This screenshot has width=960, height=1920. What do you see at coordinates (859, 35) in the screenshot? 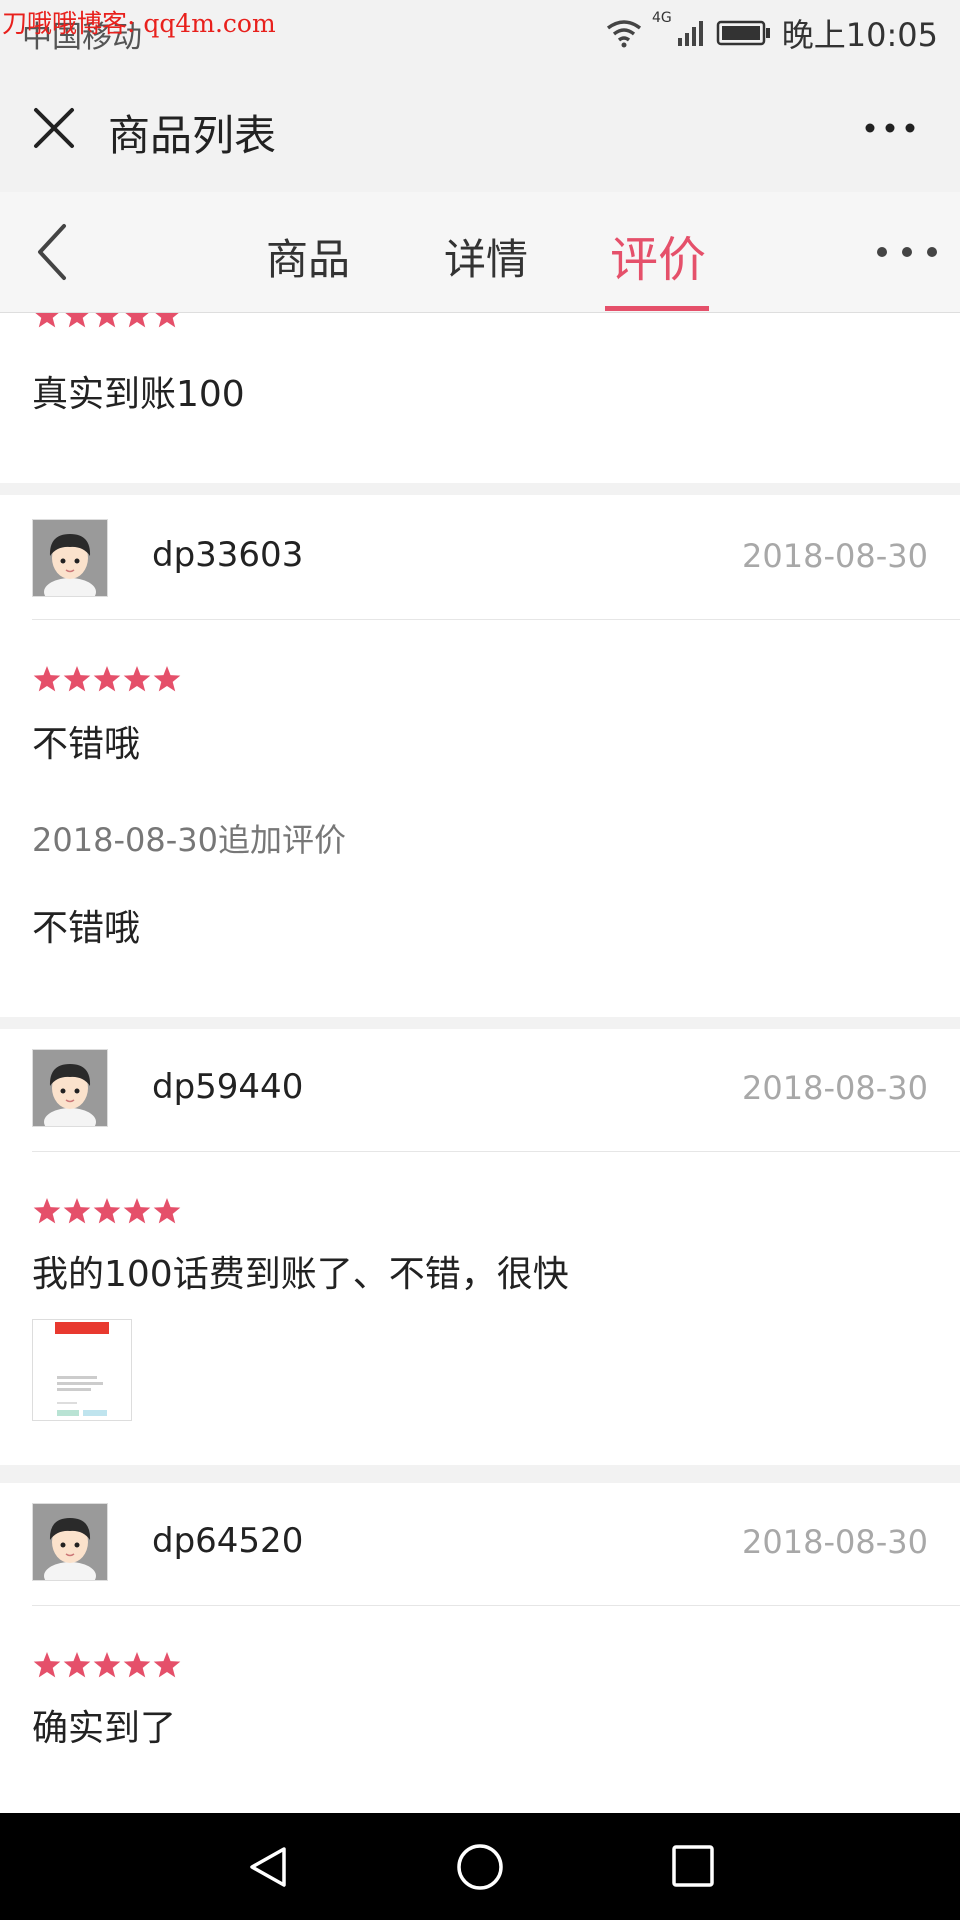
I see `clock: 晚上10:05` at bounding box center [859, 35].